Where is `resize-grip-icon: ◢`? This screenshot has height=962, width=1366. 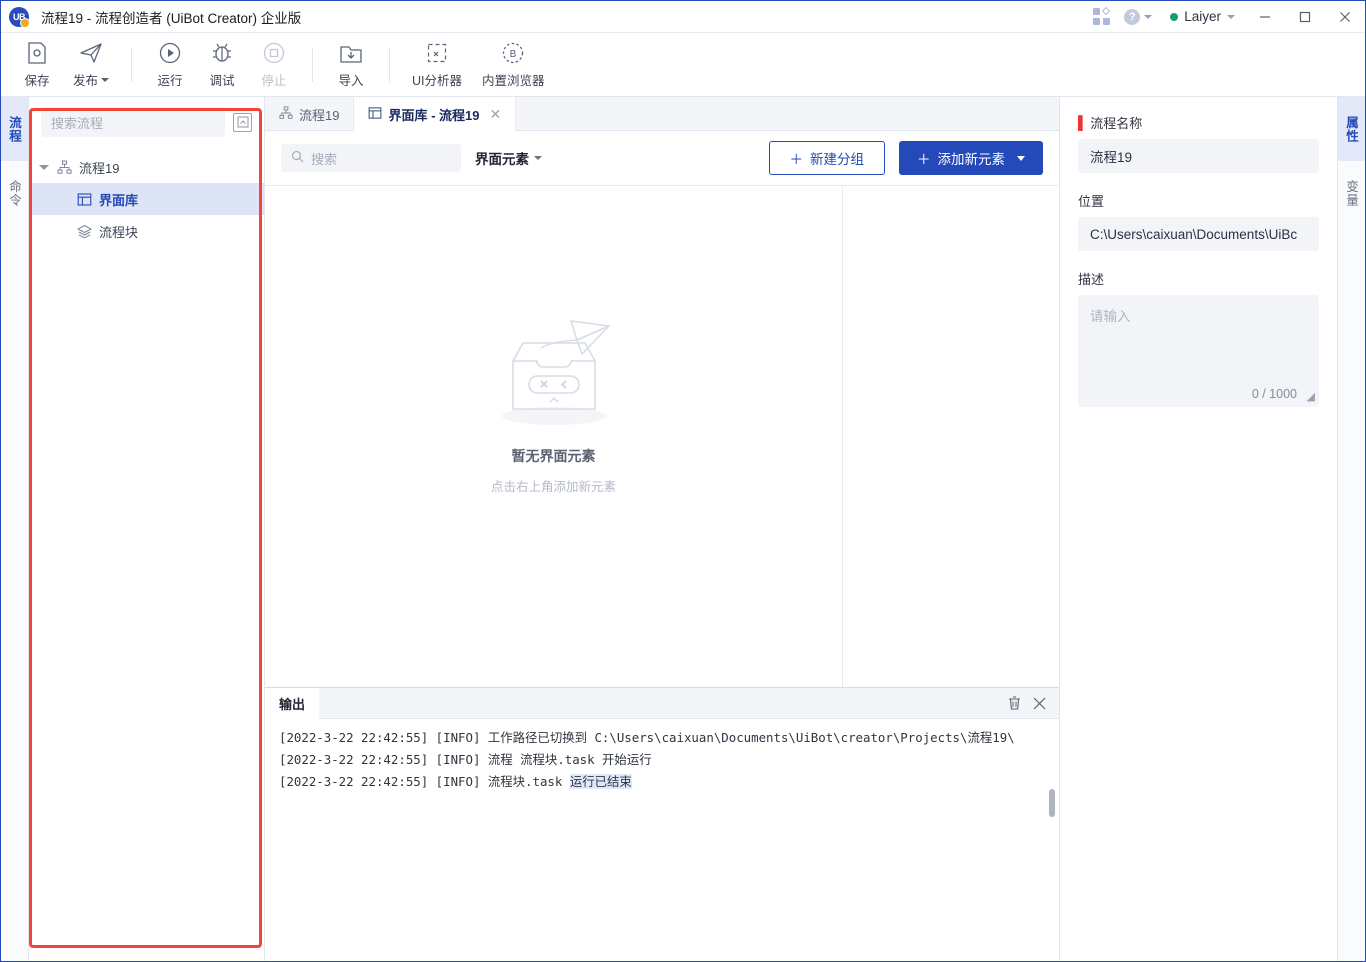 resize-grip-icon: ◢ is located at coordinates (1311, 396).